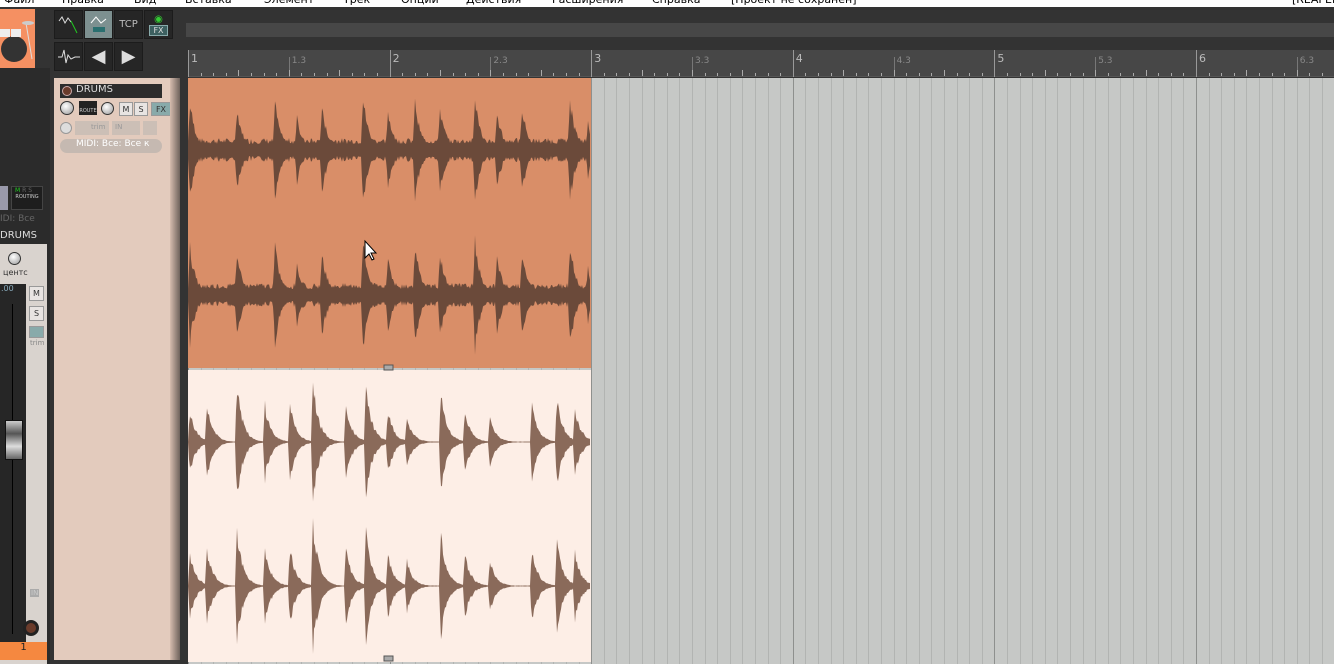 This screenshot has width=1334, height=664. Describe the element at coordinates (13, 464) in the screenshot. I see `volume-fader-track: .00` at that location.